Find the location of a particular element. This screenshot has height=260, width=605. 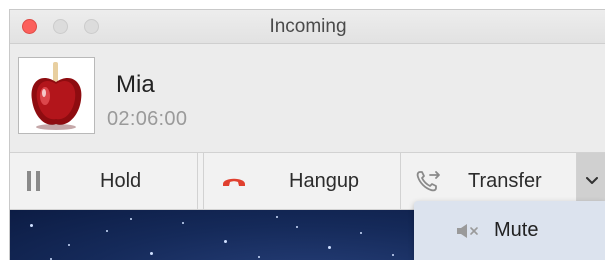

speaker-muted-icon is located at coordinates (467, 230).